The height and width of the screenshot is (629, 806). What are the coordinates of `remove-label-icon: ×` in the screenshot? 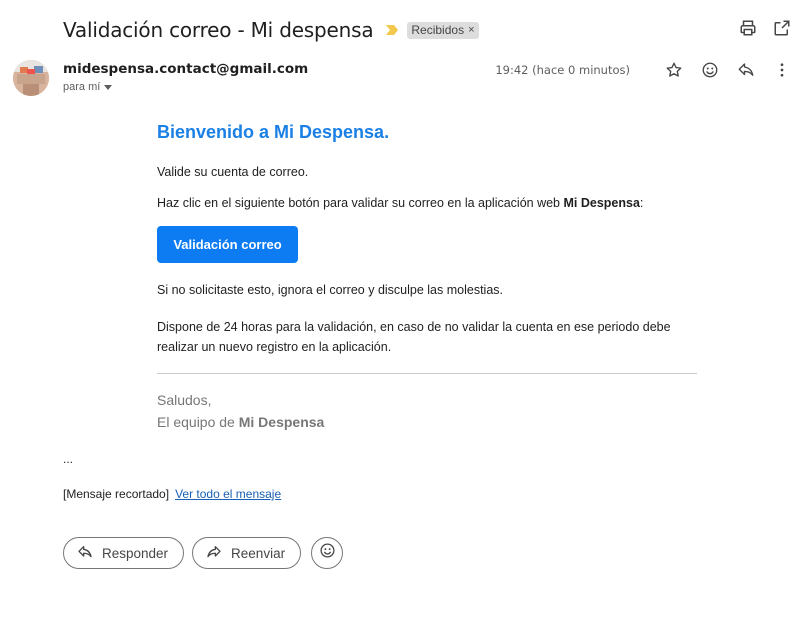 It's located at (471, 30).